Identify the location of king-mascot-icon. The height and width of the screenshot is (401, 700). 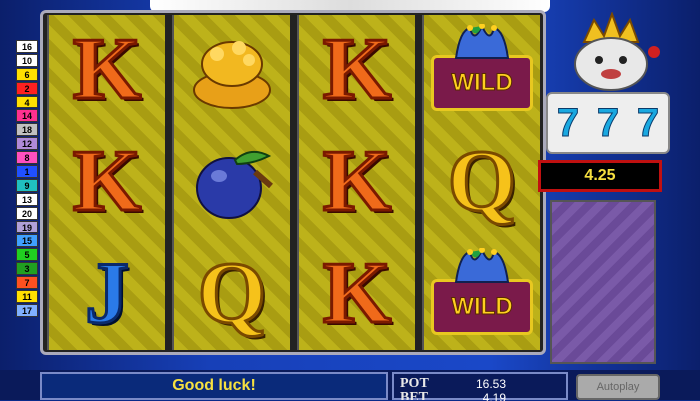
(609, 51).